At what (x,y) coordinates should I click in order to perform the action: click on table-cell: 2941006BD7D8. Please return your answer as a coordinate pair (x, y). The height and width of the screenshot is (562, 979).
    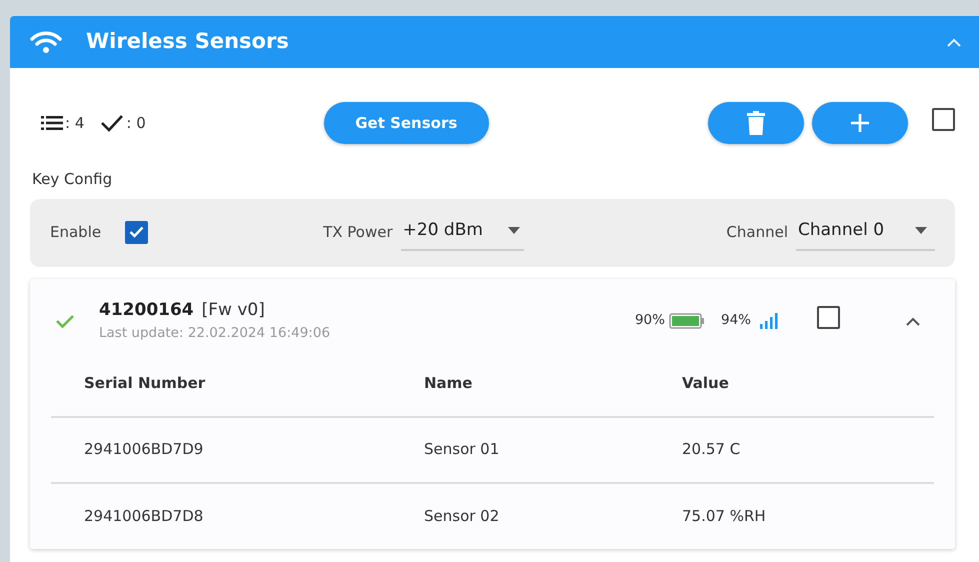
    Looking at the image, I should click on (221, 515).